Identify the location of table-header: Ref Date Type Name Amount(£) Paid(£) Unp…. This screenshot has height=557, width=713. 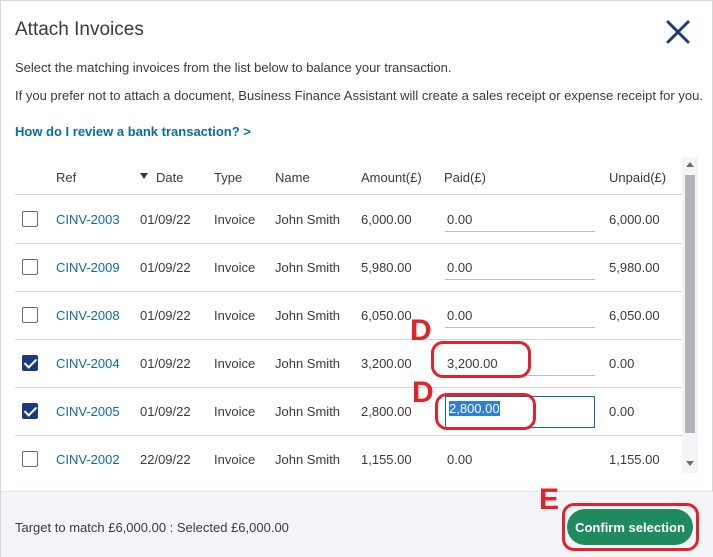
(348, 176).